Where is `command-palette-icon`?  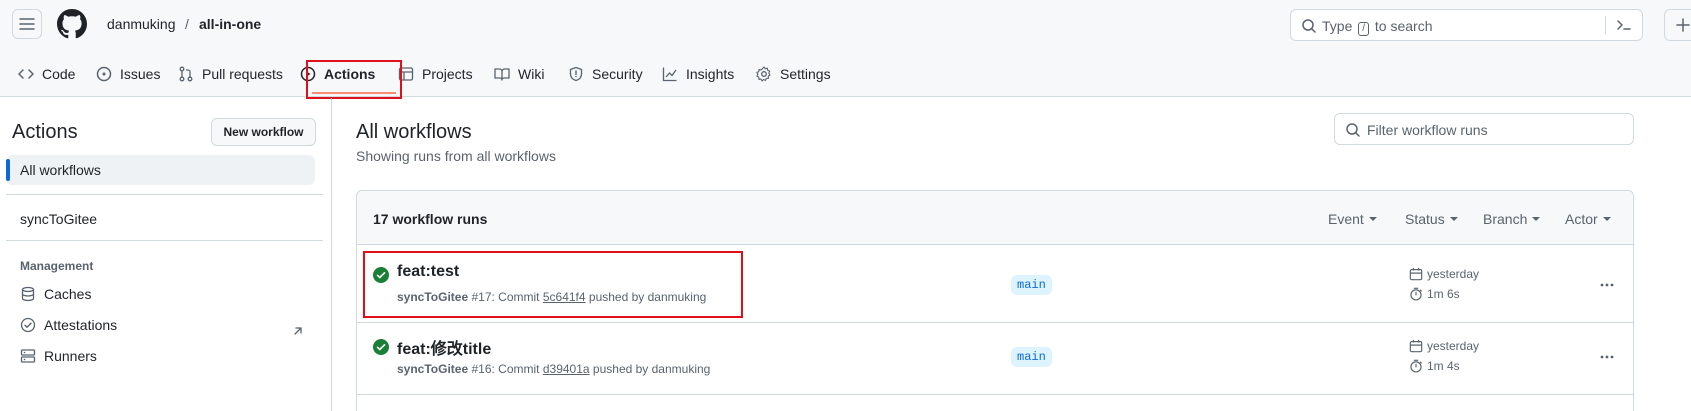 command-palette-icon is located at coordinates (1624, 25).